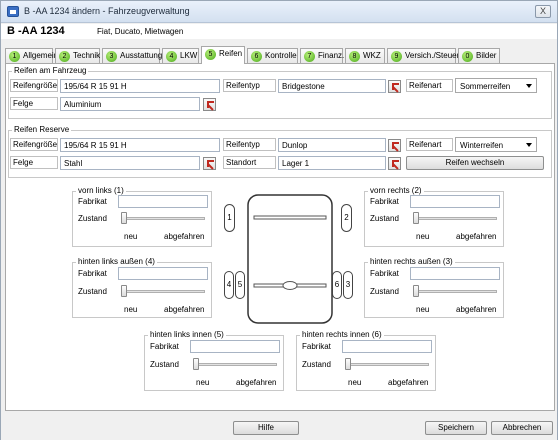 The image size is (558, 440). I want to click on reifenart-select: Sommerreifen, so click(496, 85).